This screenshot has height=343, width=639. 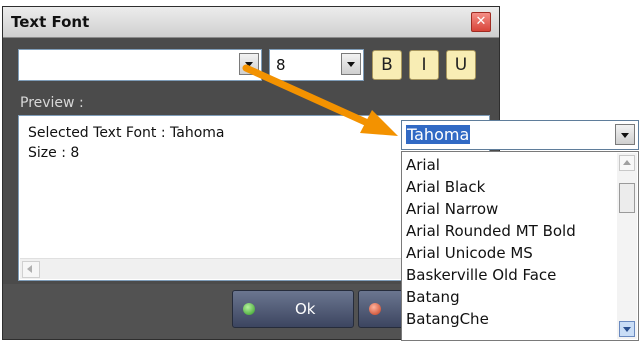 I want to click on font-list-item: Arial, so click(x=423, y=165).